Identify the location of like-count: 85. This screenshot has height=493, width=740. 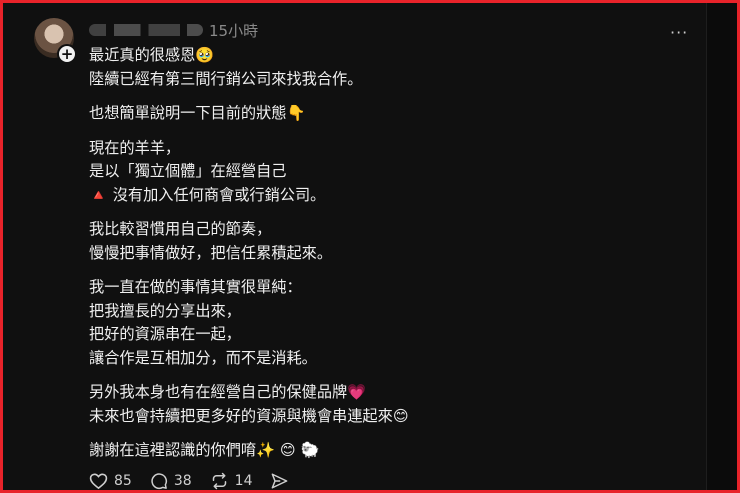
(123, 481).